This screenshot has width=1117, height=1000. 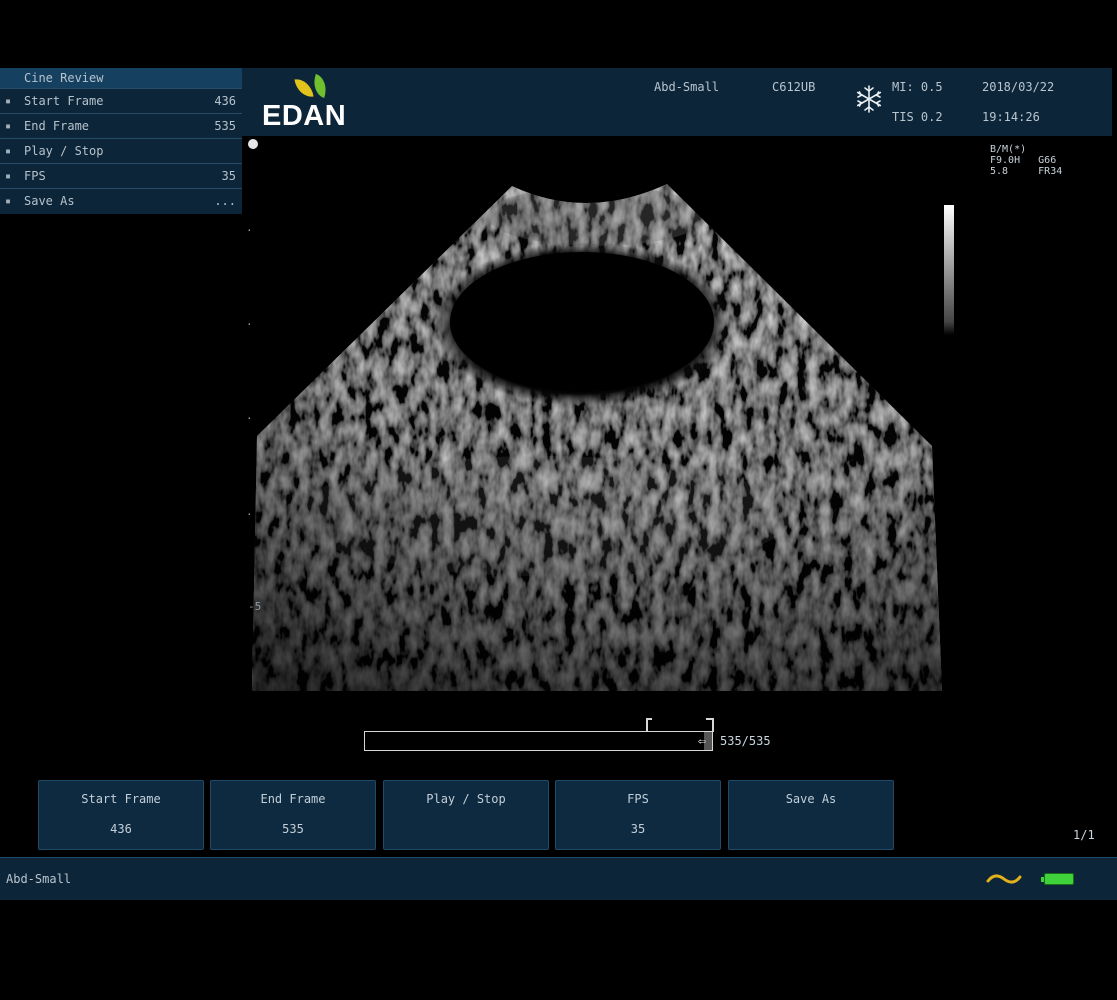 What do you see at coordinates (64, 151) in the screenshot?
I see `menu-item-label: Play / Stop` at bounding box center [64, 151].